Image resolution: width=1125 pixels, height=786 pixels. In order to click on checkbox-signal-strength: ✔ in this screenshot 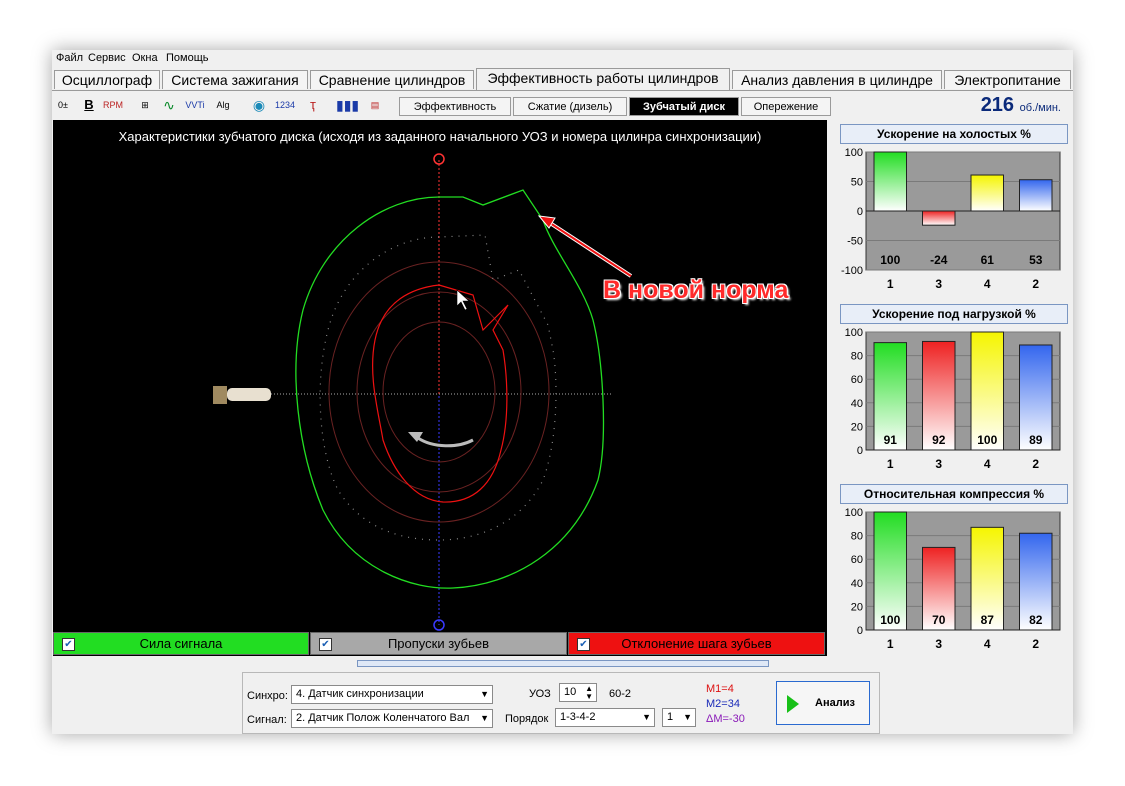, I will do `click(68, 644)`.